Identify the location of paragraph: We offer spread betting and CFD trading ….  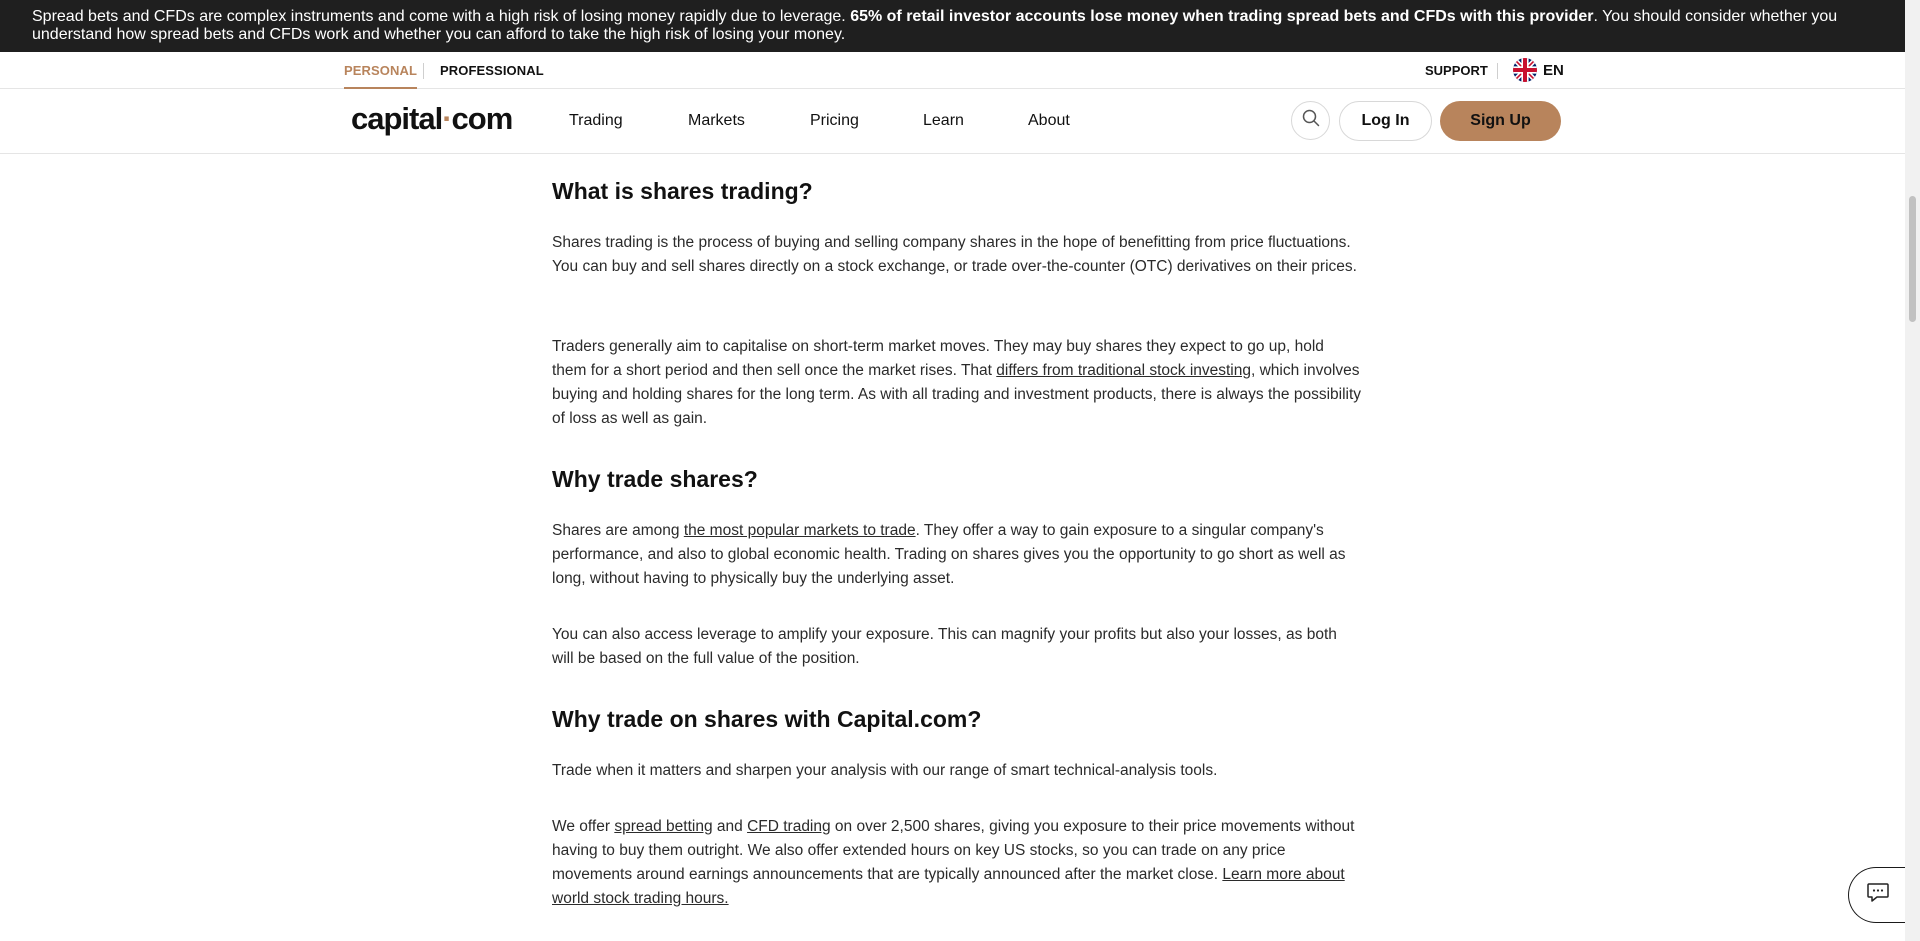
(957, 863).